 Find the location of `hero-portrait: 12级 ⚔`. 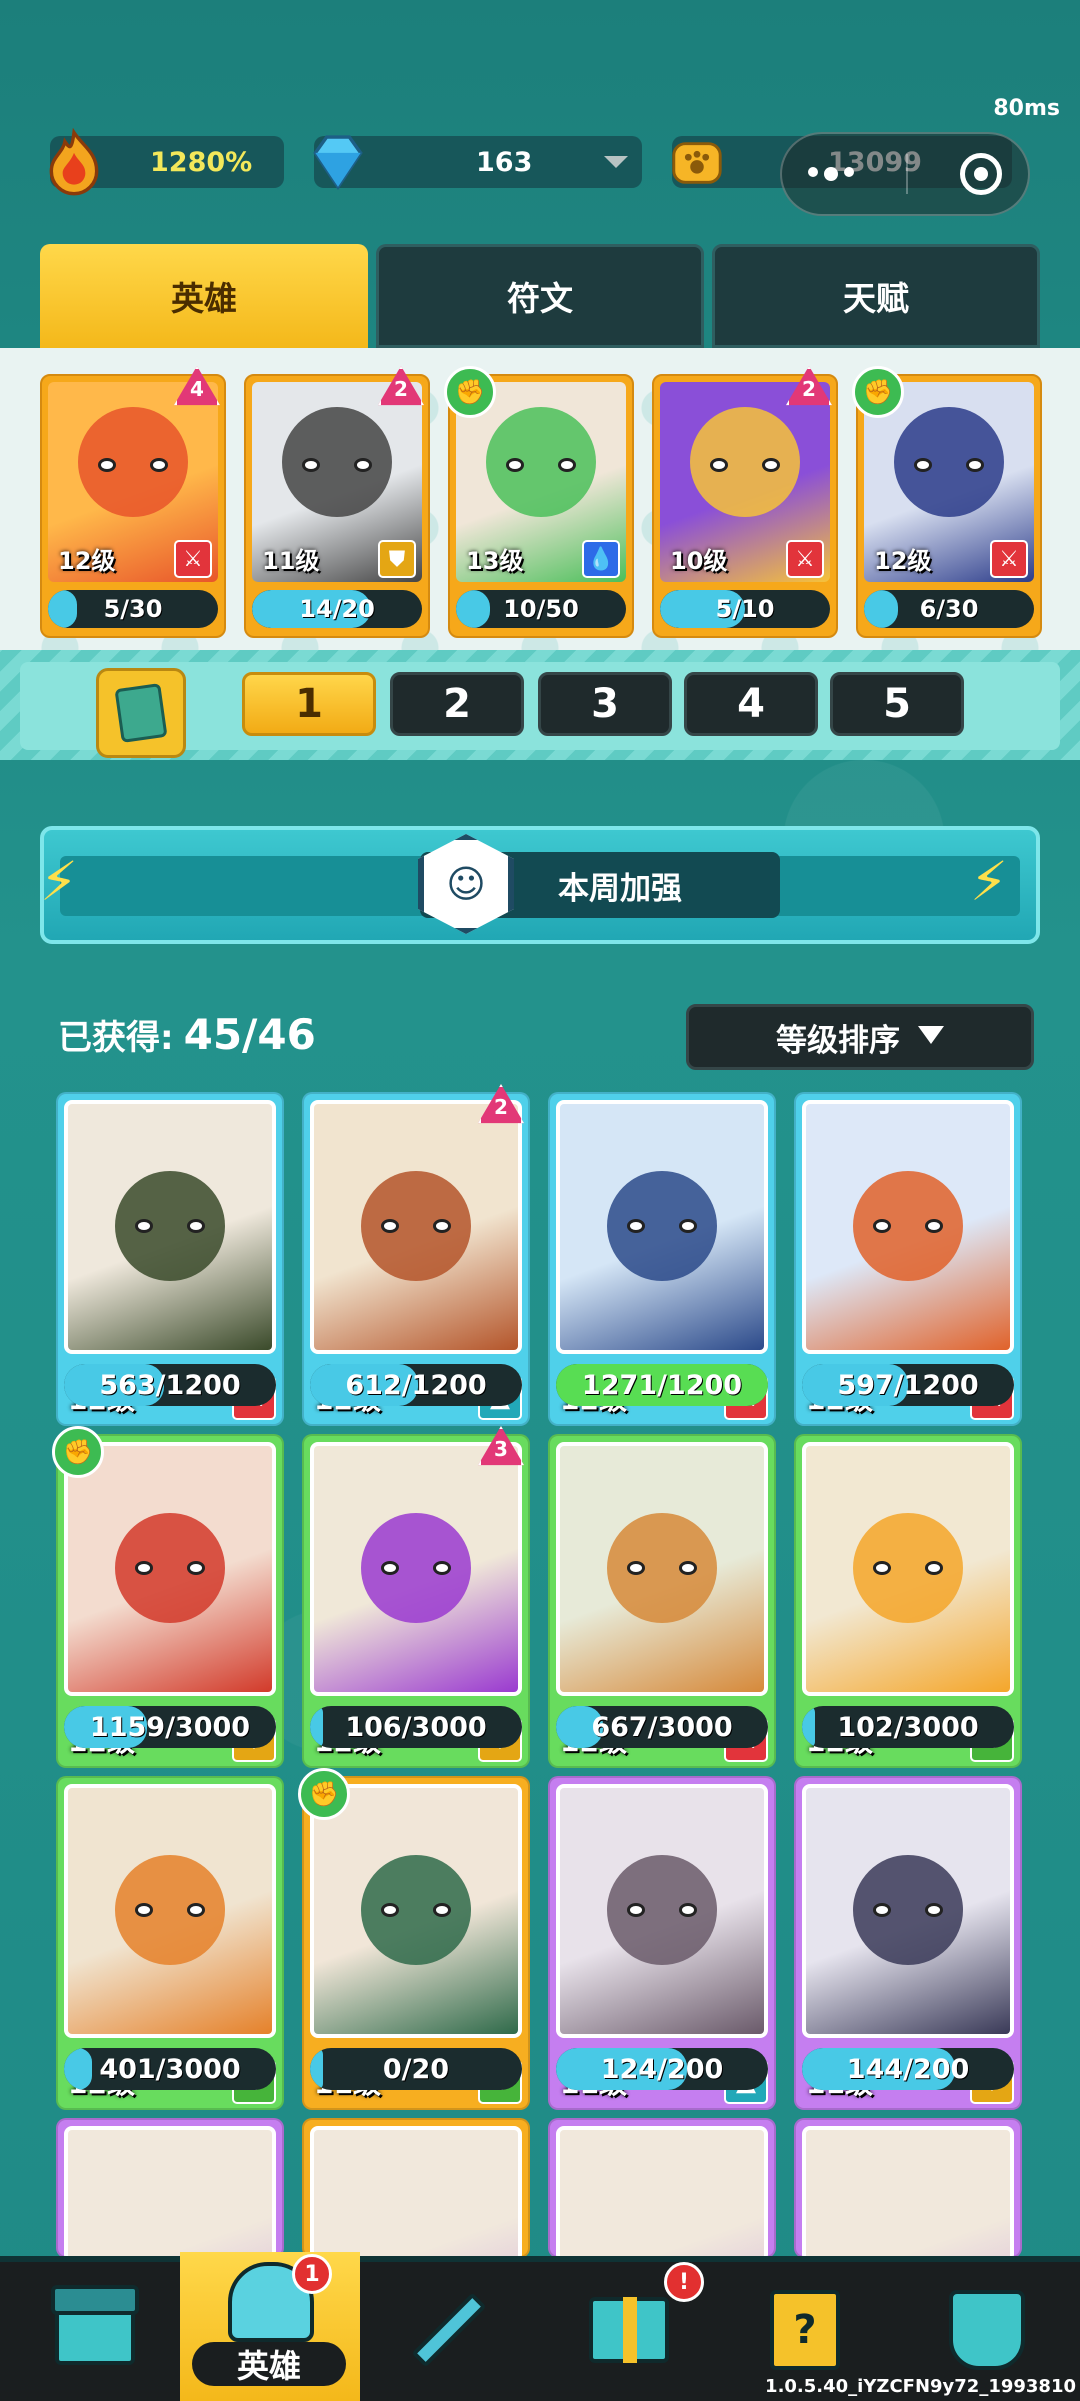

hero-portrait: 12级 ⚔ is located at coordinates (133, 482).